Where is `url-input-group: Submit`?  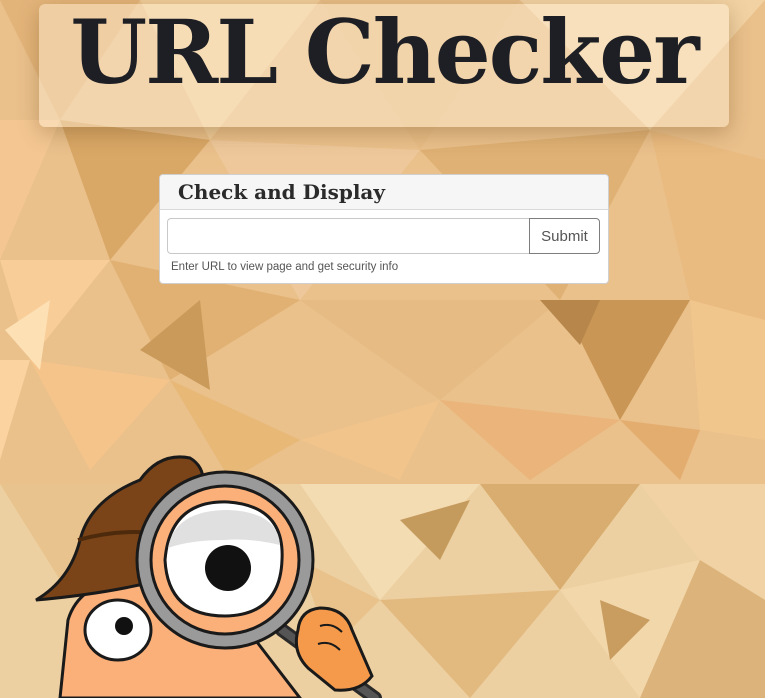 url-input-group: Submit is located at coordinates (383, 236).